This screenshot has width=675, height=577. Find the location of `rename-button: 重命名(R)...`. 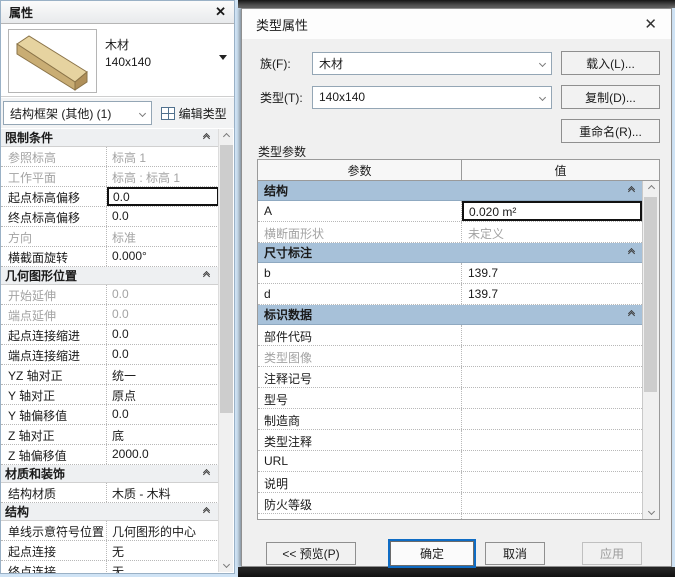

rename-button: 重命名(R)... is located at coordinates (610, 131).